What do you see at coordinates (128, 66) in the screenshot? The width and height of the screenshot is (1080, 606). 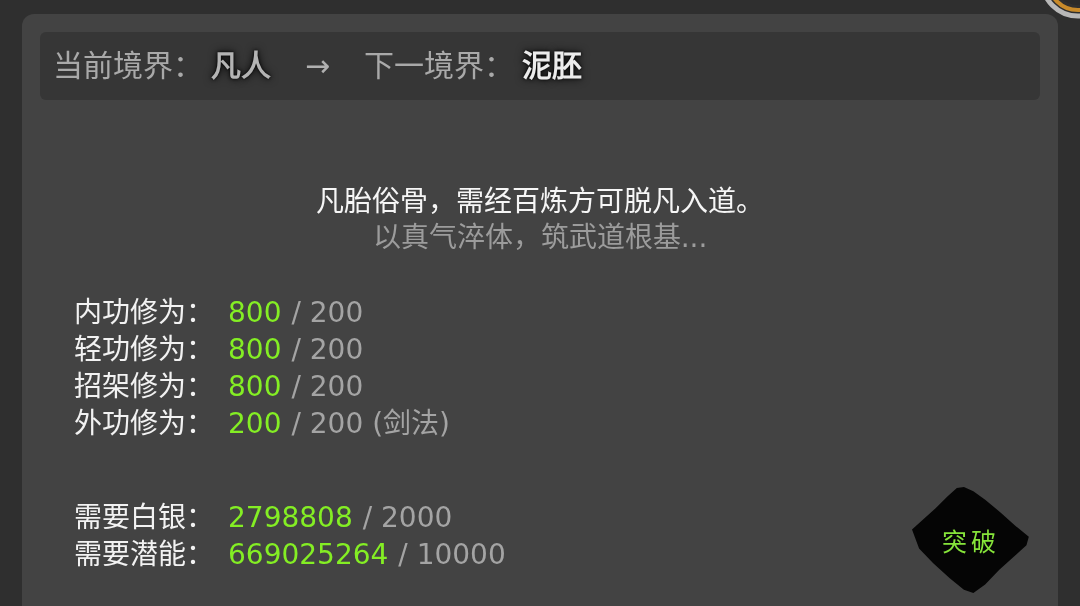 I see `current-realm-label: 当前境界：` at bounding box center [128, 66].